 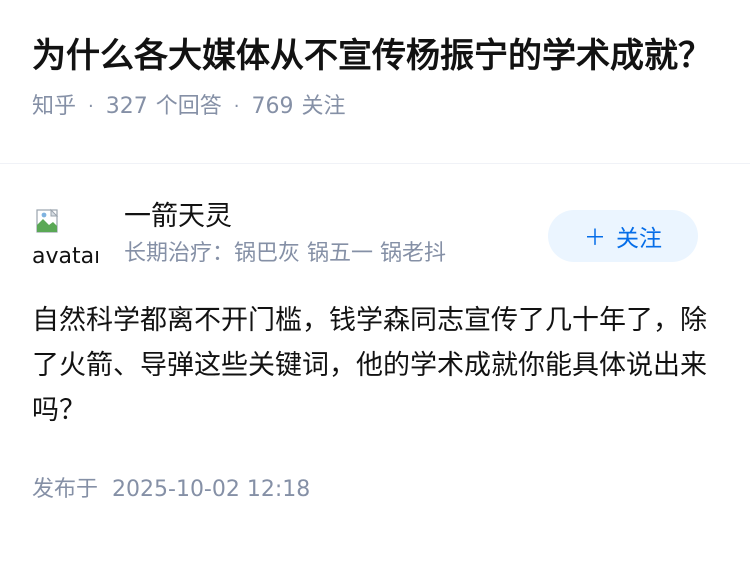 What do you see at coordinates (324, 107) in the screenshot?
I see `follow-count-label: 关注` at bounding box center [324, 107].